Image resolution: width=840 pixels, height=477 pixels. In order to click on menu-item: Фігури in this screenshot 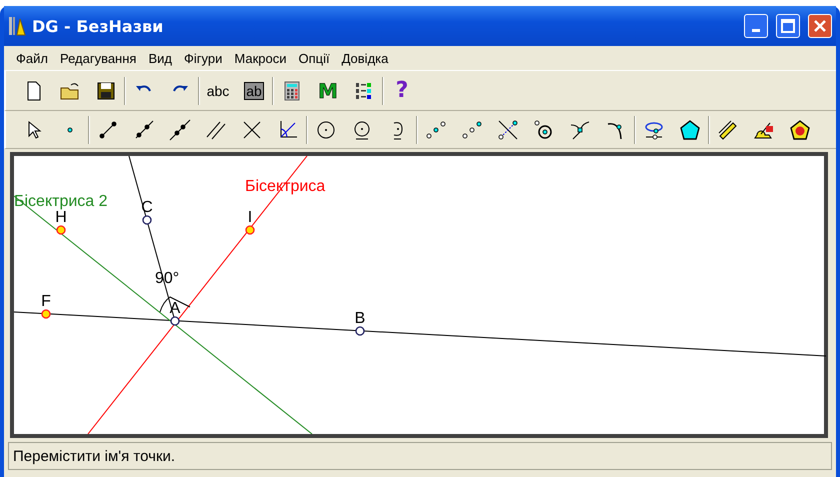, I will do `click(203, 58)`.